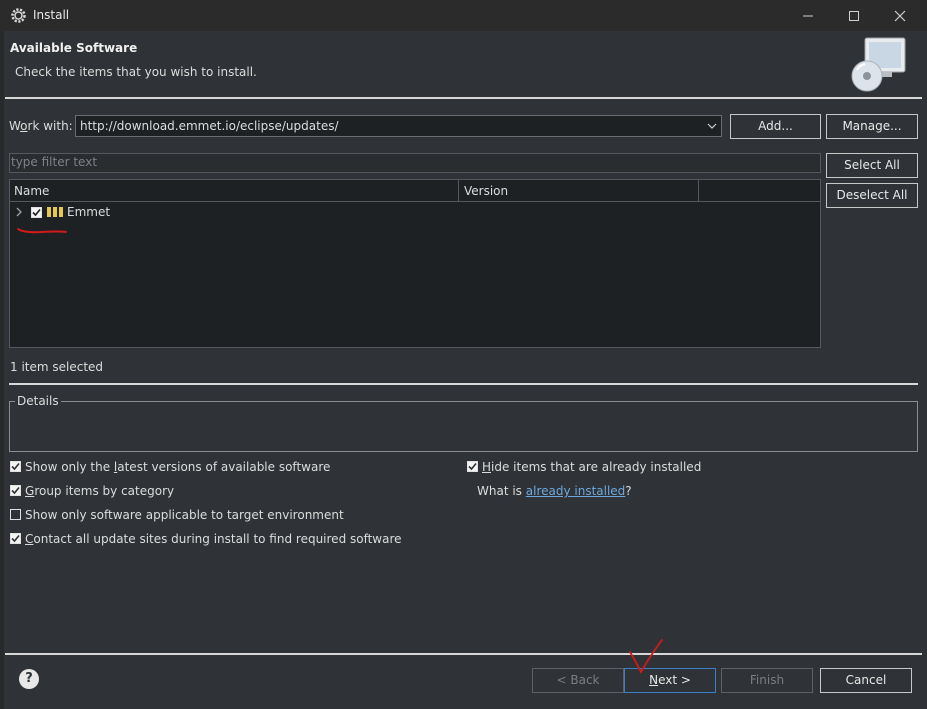 The width and height of the screenshot is (927, 709). What do you see at coordinates (576, 491) in the screenshot?
I see `already-installed-link: already installed` at bounding box center [576, 491].